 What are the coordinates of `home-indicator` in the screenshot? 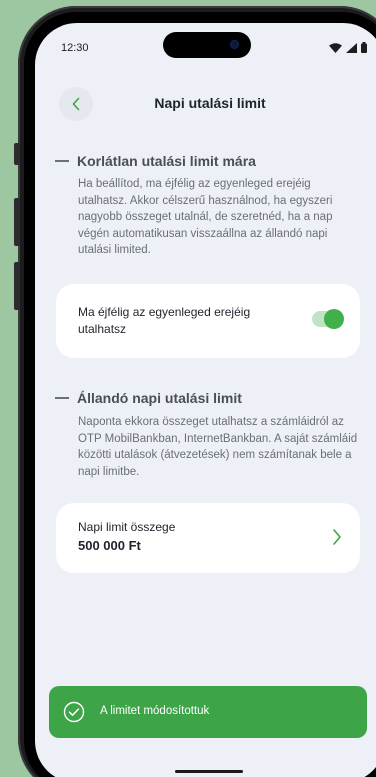 It's located at (209, 771).